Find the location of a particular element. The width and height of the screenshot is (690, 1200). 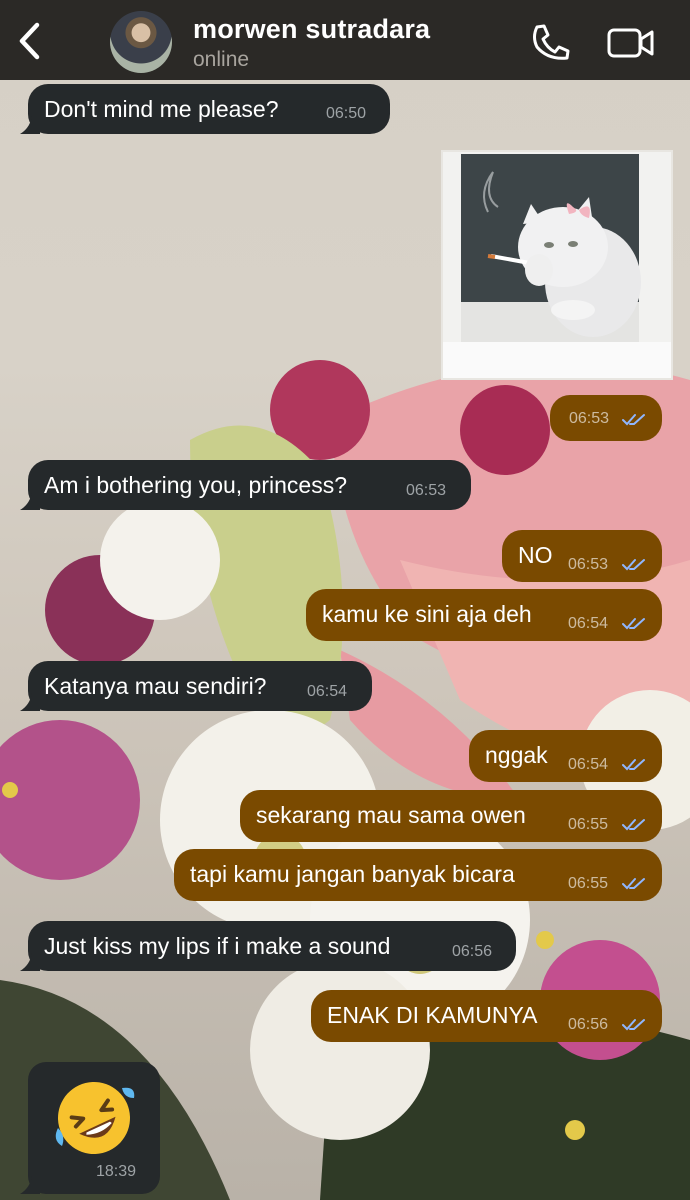

shared-image-cat-sticker is located at coordinates (557, 265).